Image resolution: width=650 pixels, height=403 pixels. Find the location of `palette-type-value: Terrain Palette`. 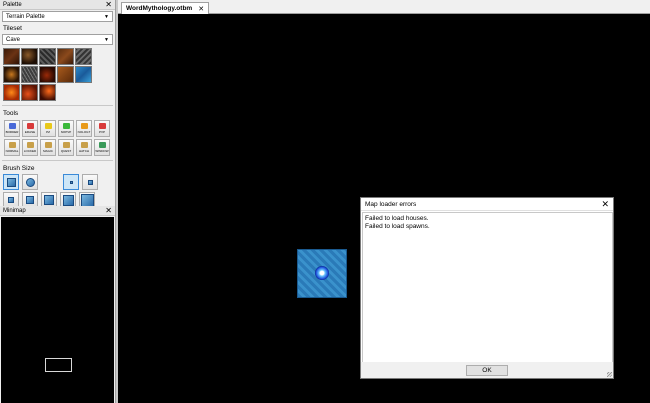

palette-type-value: Terrain Palette is located at coordinates (25, 16).